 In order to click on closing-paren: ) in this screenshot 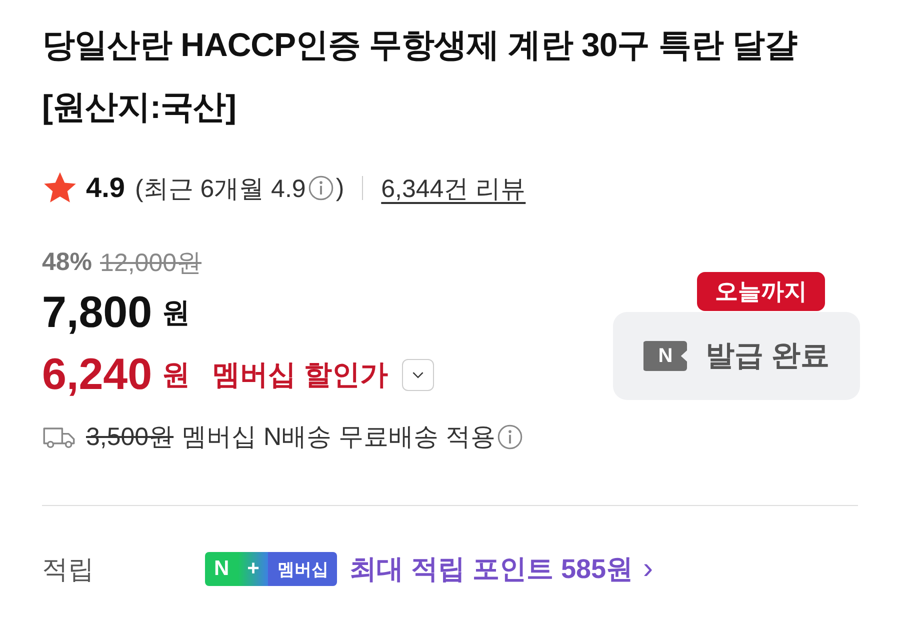, I will do `click(340, 188)`.